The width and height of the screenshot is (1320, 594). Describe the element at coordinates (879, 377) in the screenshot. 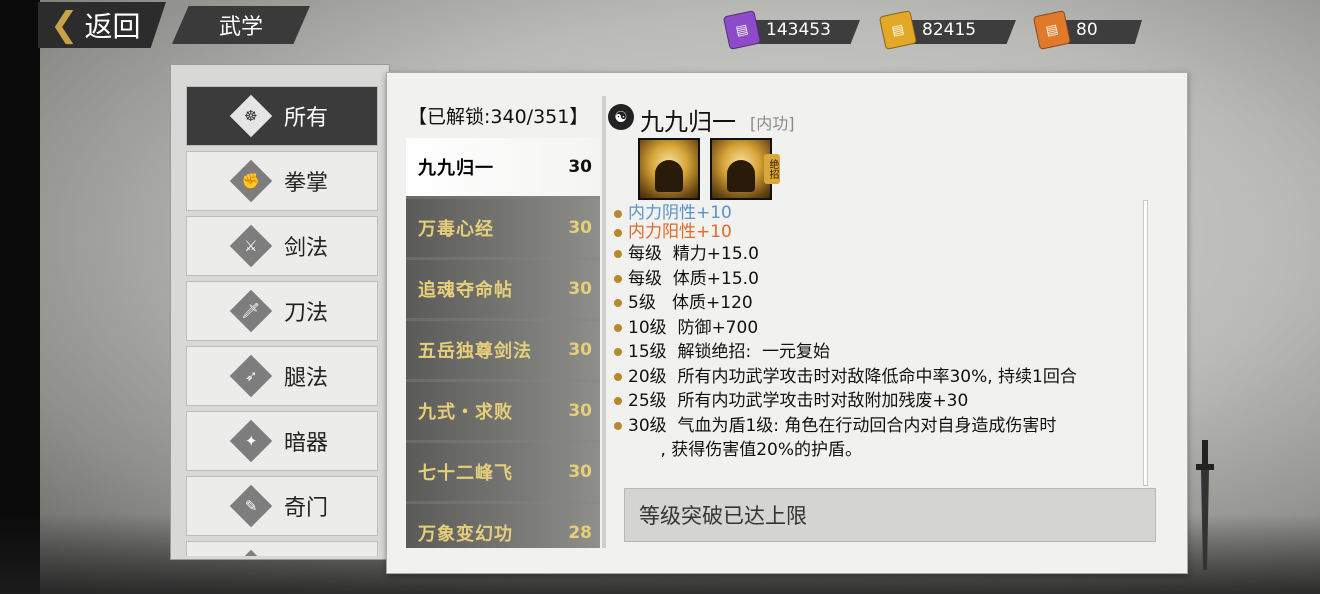

I see `effect-line: 20级 所有内功武学攻击时对敌降低命中率30%, 持续1回合` at that location.